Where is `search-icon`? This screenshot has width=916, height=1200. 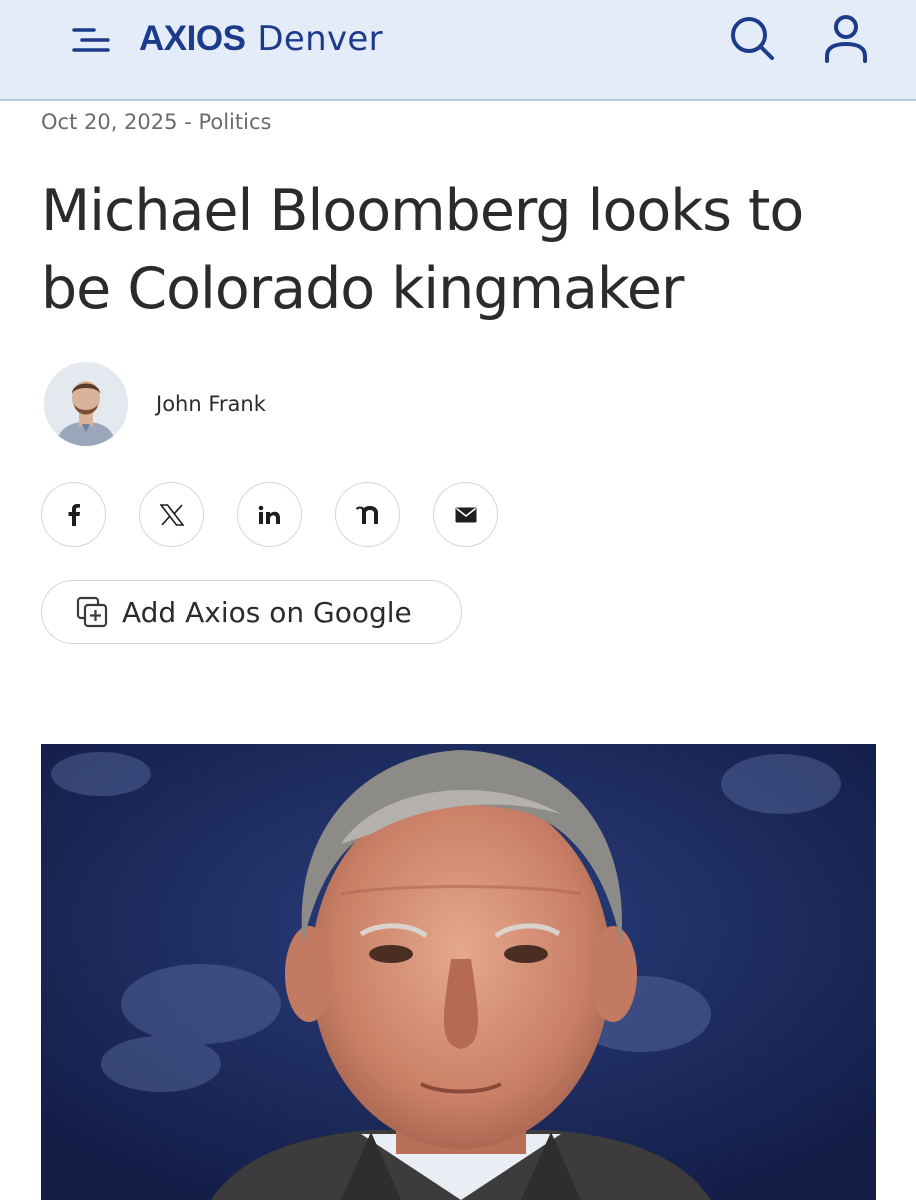 search-icon is located at coordinates (752, 38).